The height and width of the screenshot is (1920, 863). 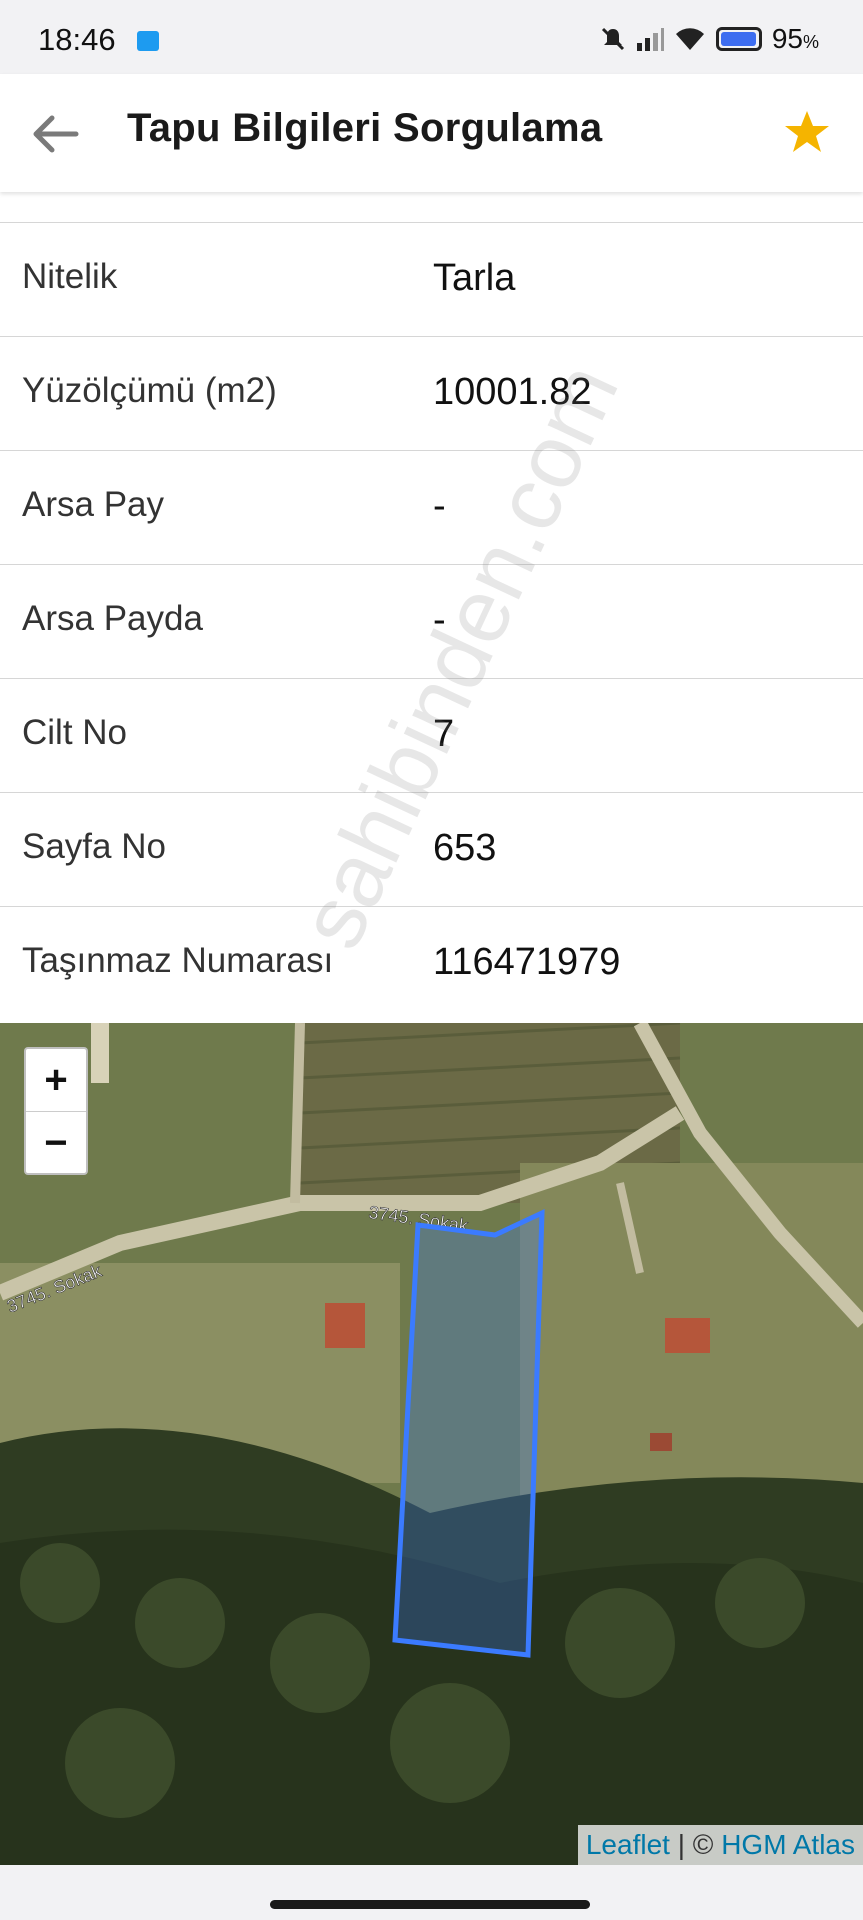 What do you see at coordinates (94, 846) in the screenshot?
I see `row-label: Sayfa No` at bounding box center [94, 846].